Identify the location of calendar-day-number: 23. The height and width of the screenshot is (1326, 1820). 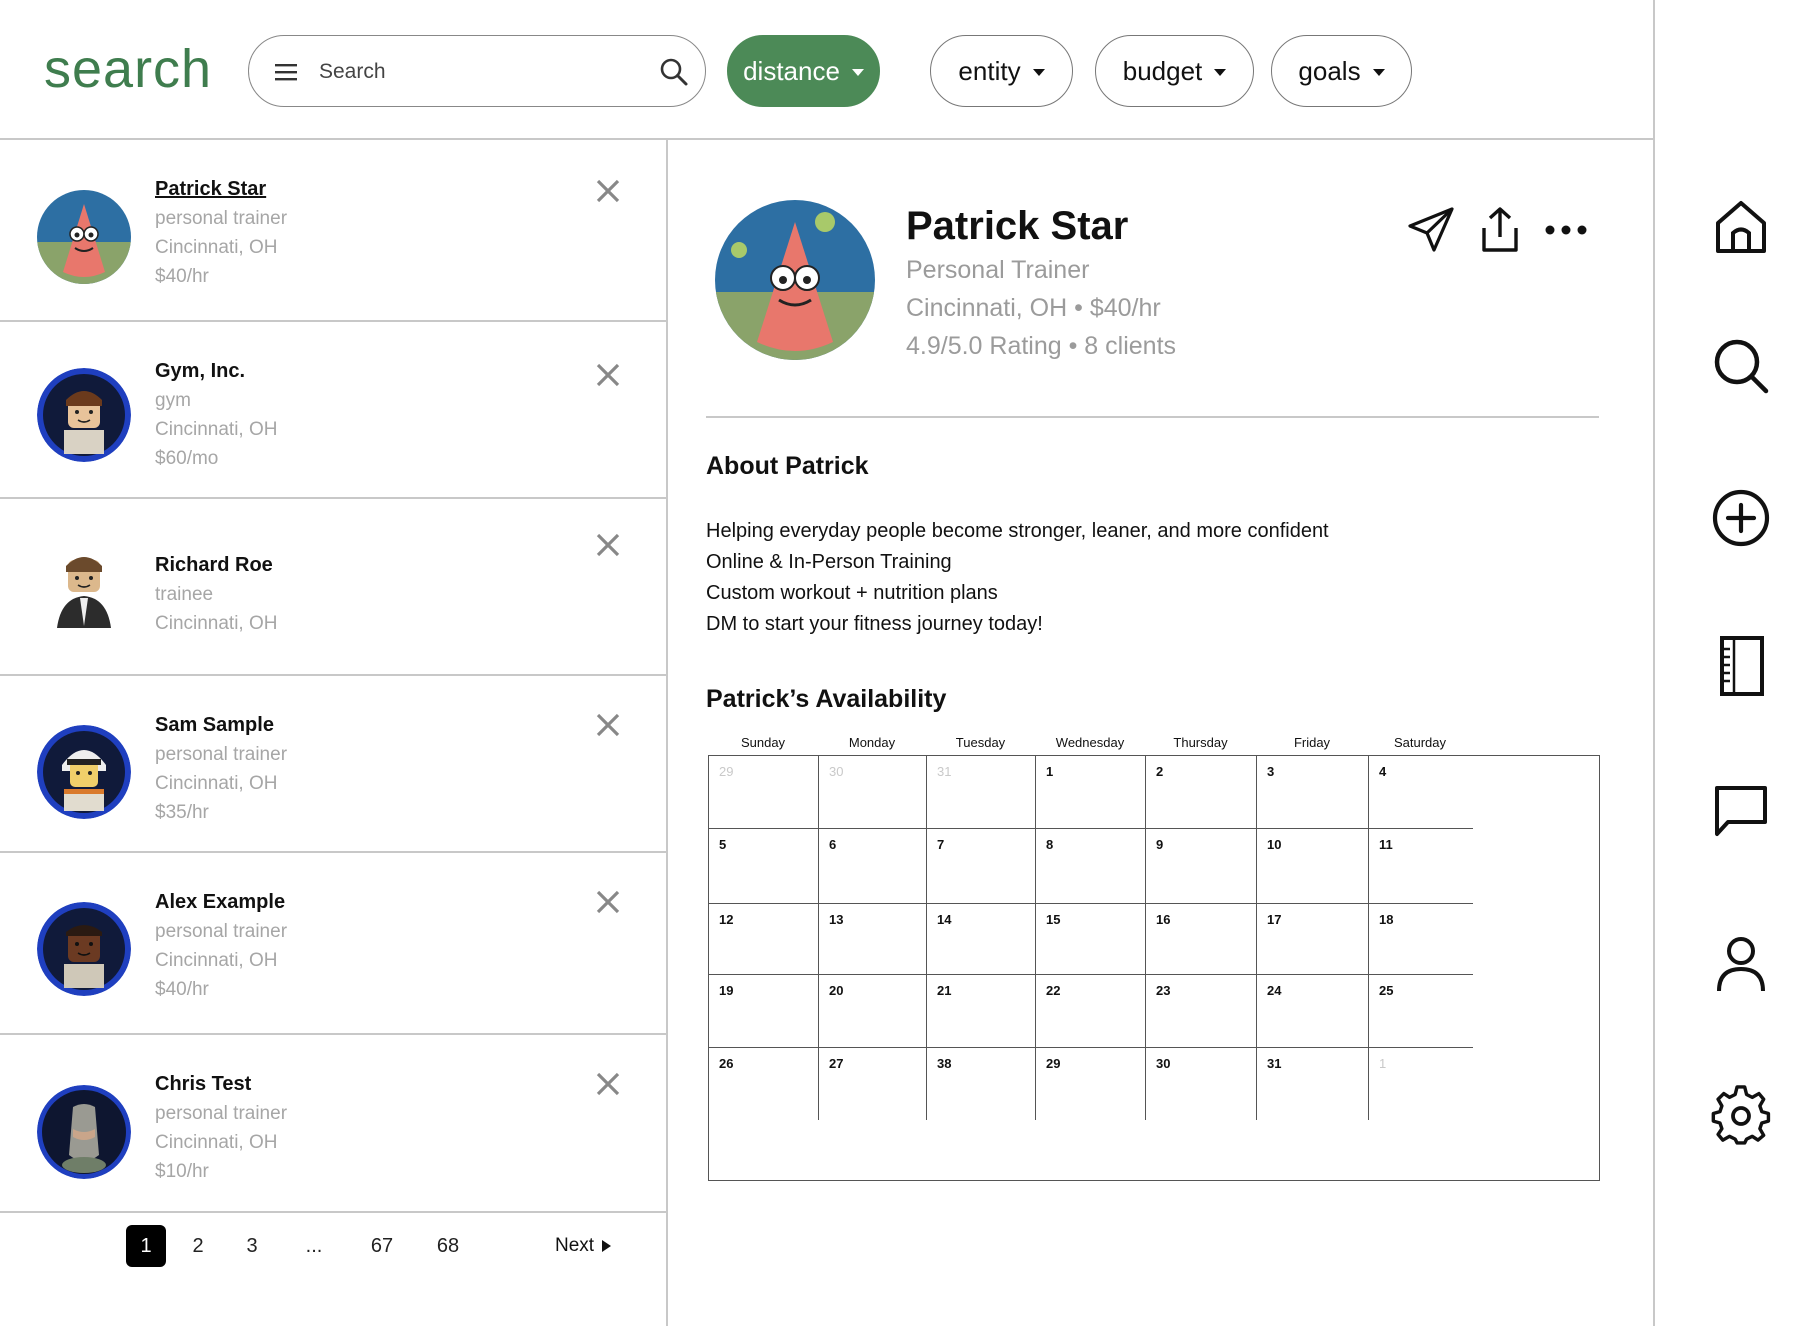
(1163, 990).